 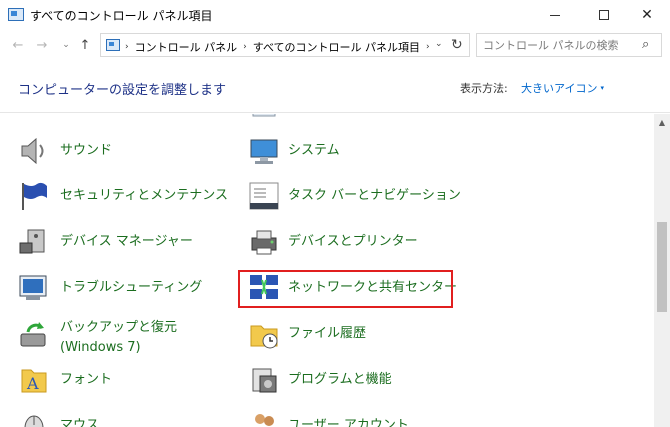 I want to click on partial-item-icon, so click(x=264, y=115).